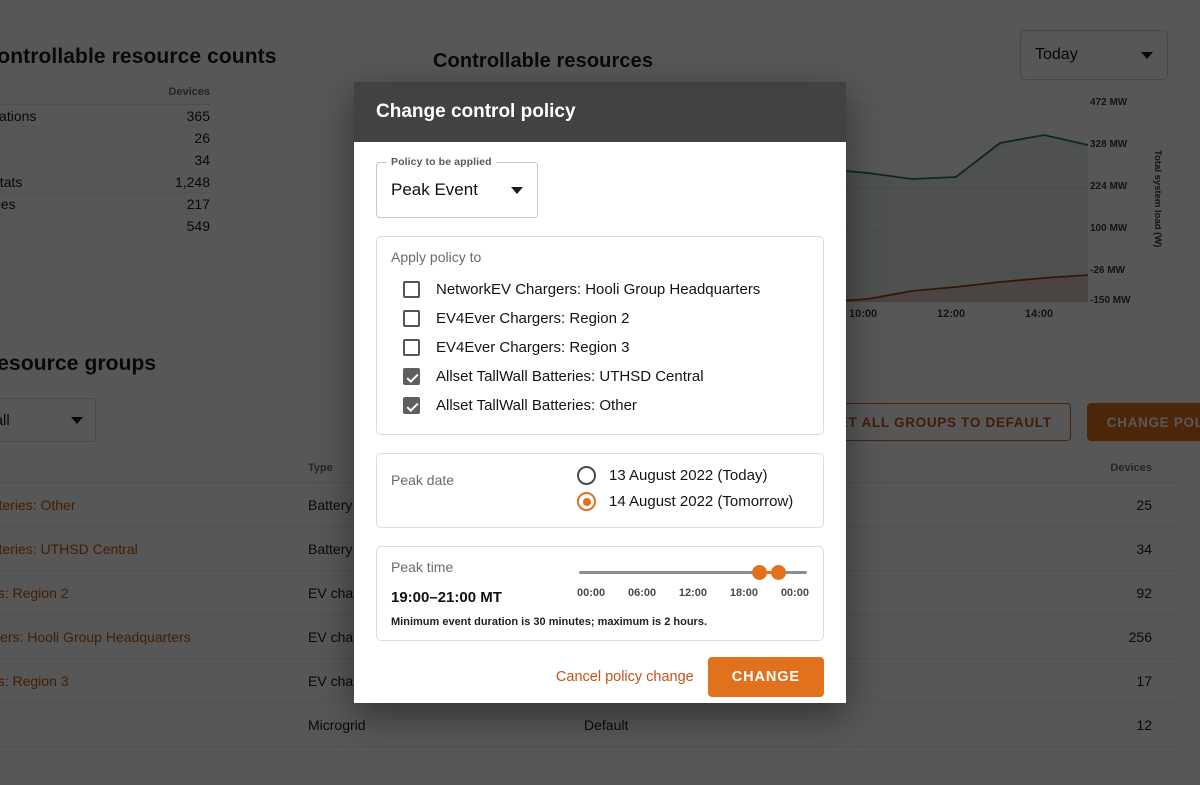 The height and width of the screenshot is (785, 1200). I want to click on checkbox-label: EV4Ever Chargers: Region 2, so click(533, 318).